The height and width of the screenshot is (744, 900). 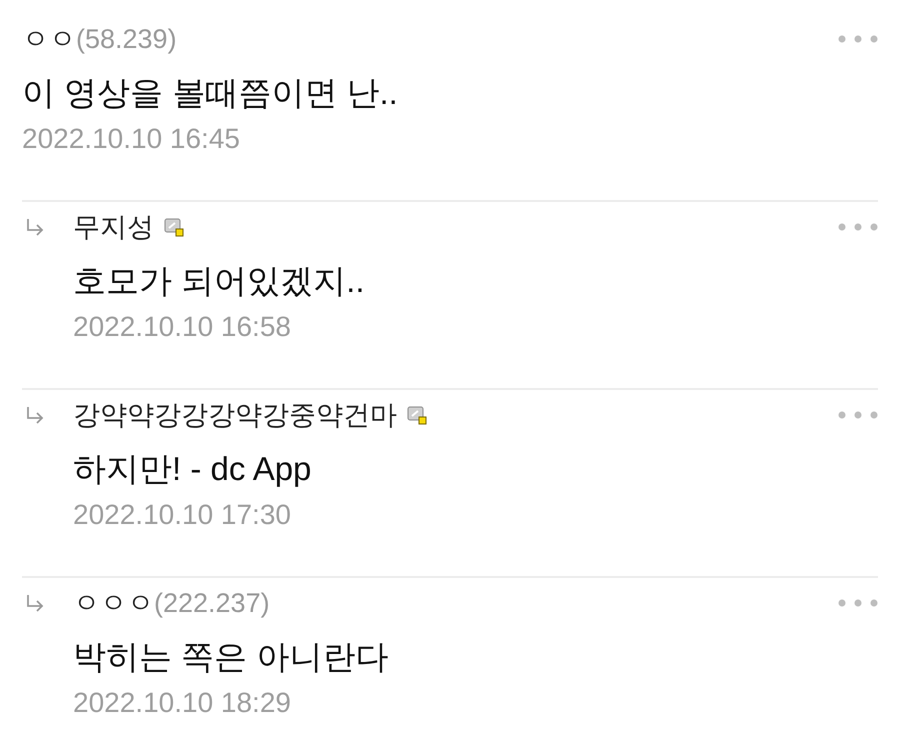 I want to click on ip-address: (58.239), so click(x=126, y=39).